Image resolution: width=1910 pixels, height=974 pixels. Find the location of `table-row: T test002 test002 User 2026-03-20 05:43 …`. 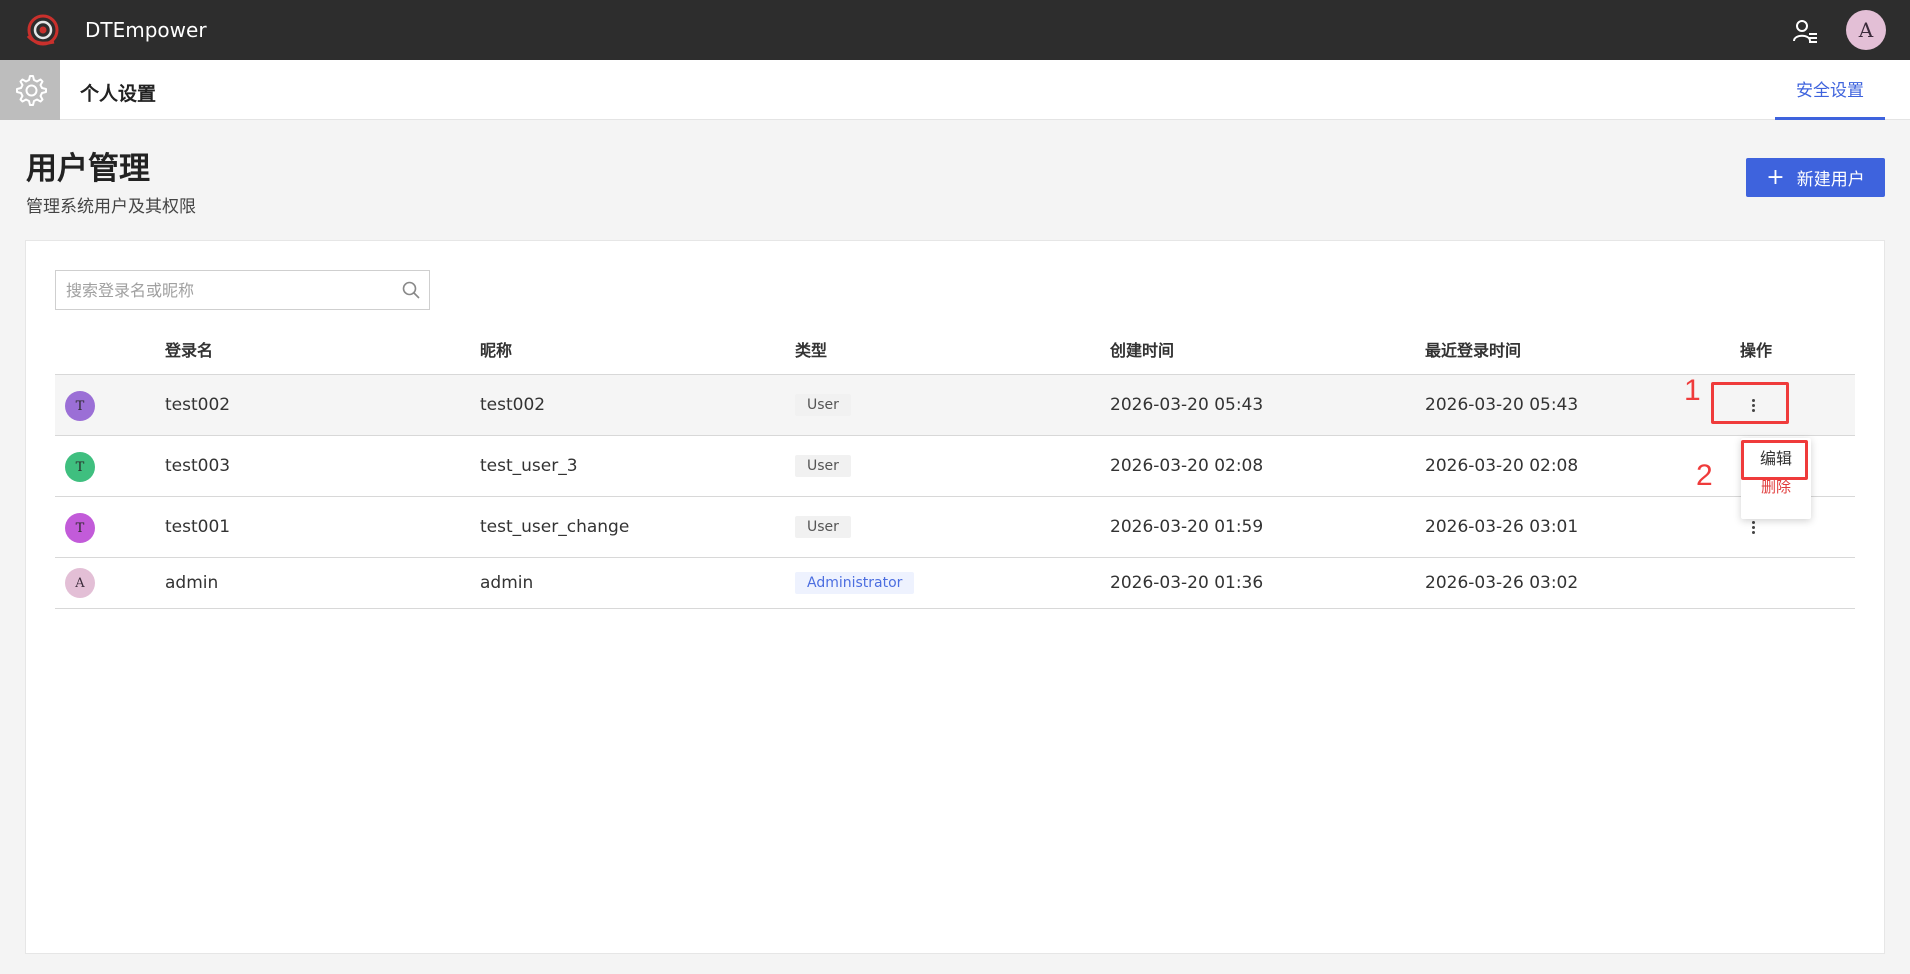

table-row: T test002 test002 User 2026-03-20 05:43 … is located at coordinates (955, 405).